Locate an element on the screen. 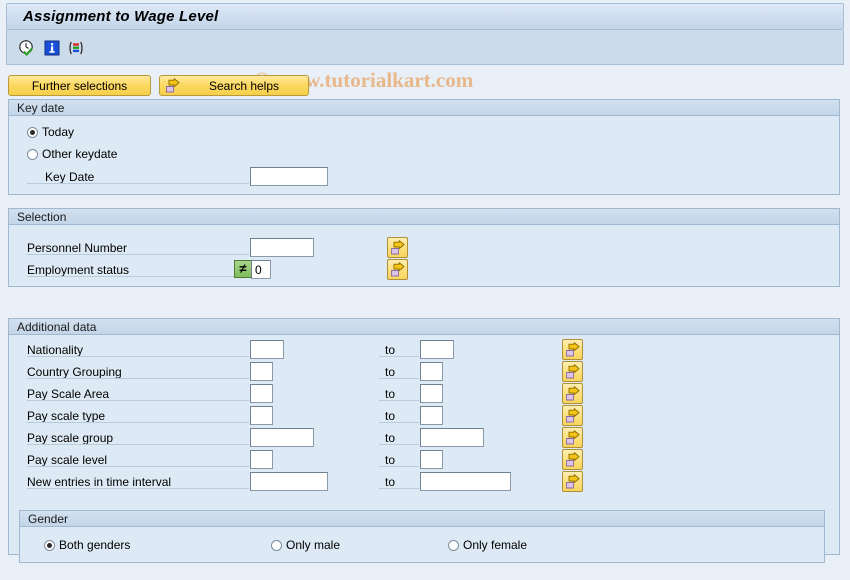  radio-only-male: Only male is located at coordinates (305, 545).